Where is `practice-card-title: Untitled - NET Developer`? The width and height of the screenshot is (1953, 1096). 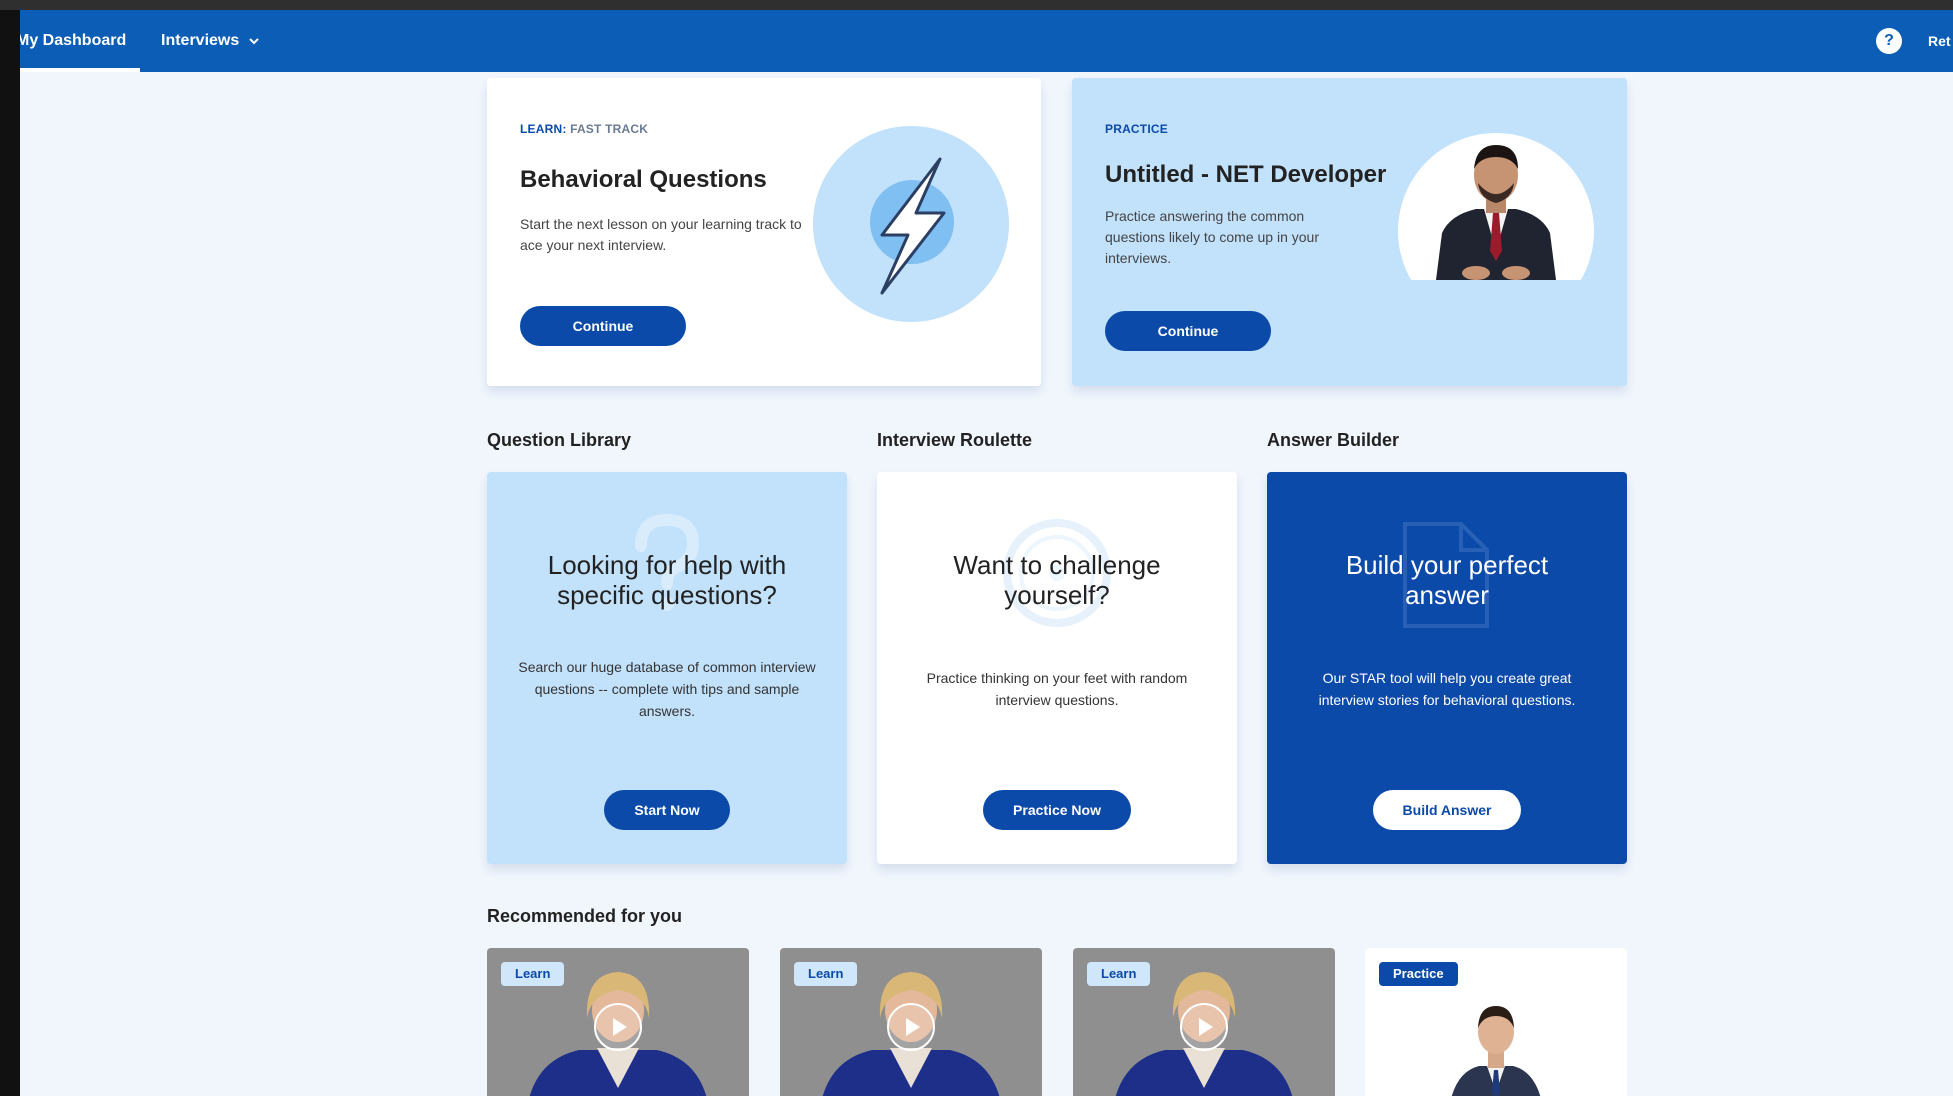
practice-card-title: Untitled - NET Developer is located at coordinates (1246, 174).